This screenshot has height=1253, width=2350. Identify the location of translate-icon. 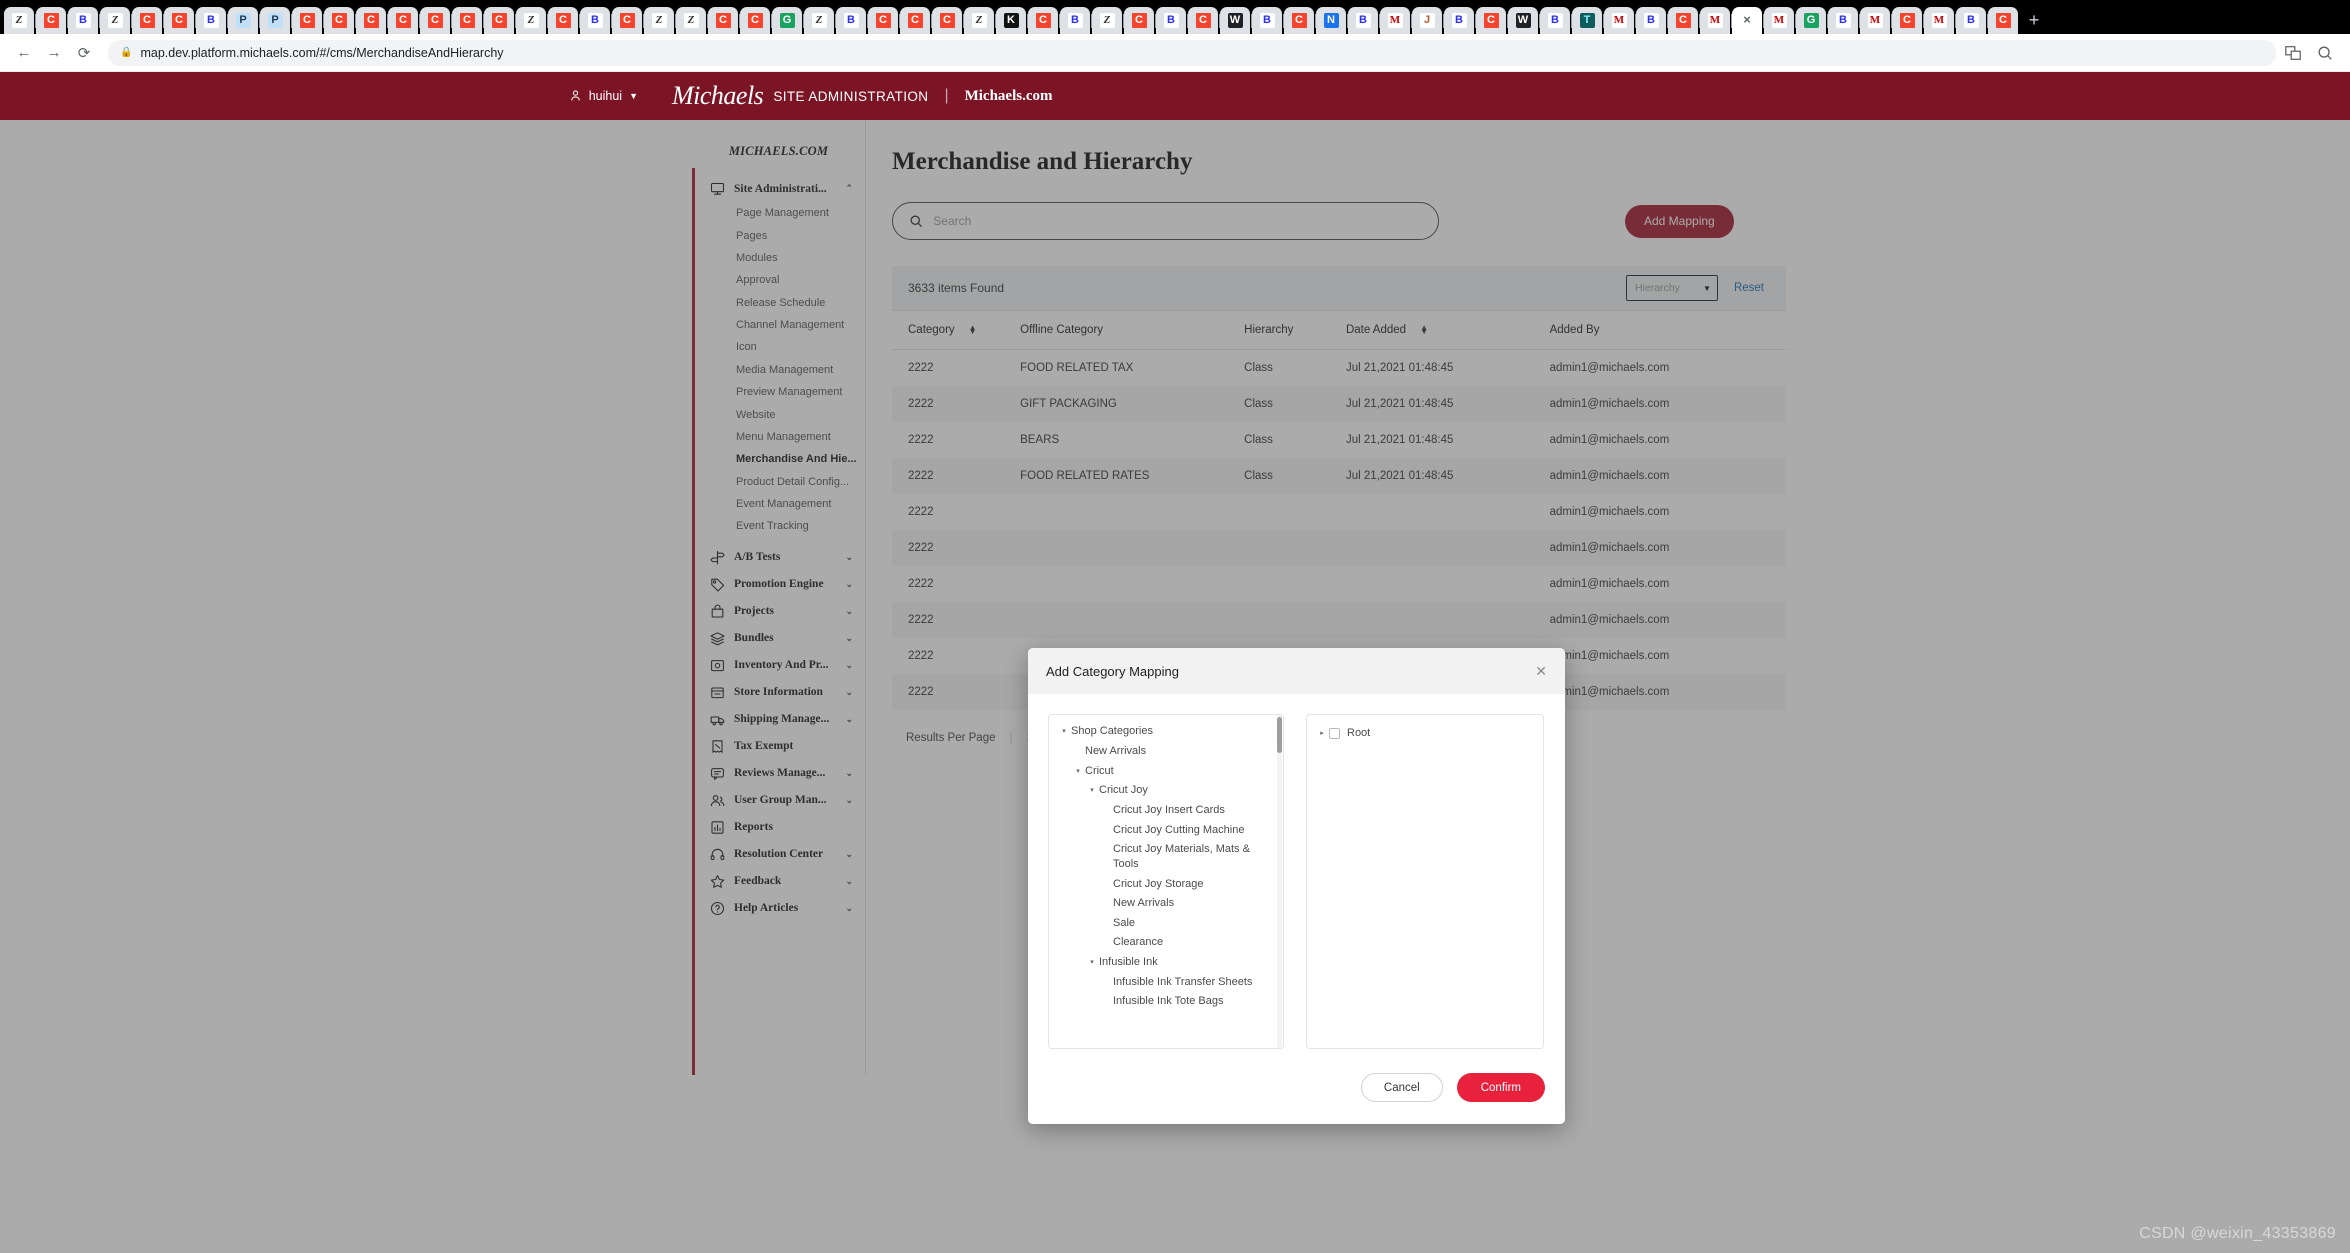
(2293, 53).